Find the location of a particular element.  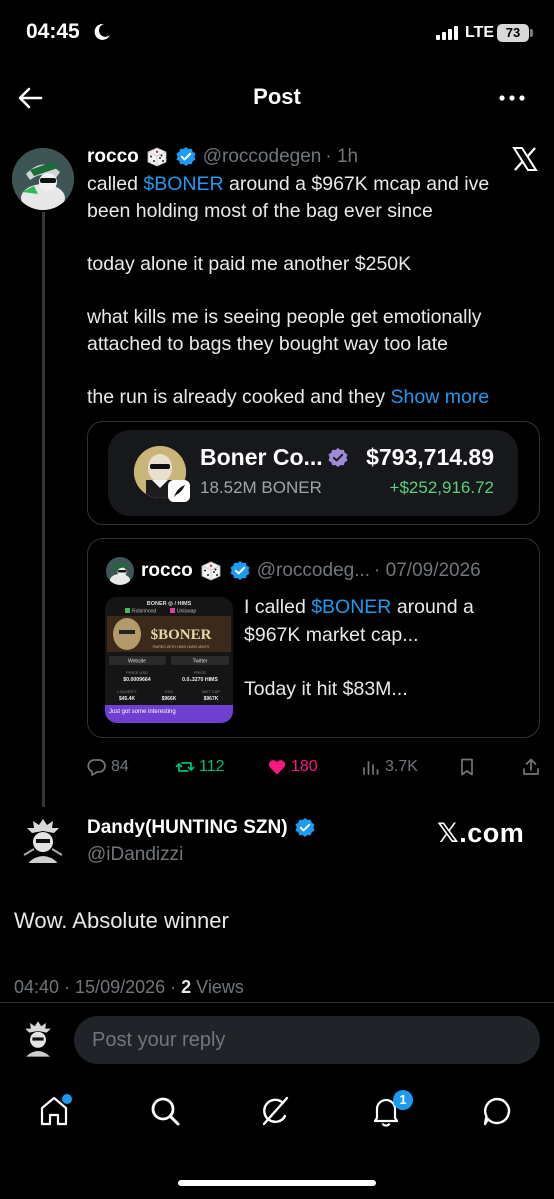

views-button: 3.7K is located at coordinates (389, 767).